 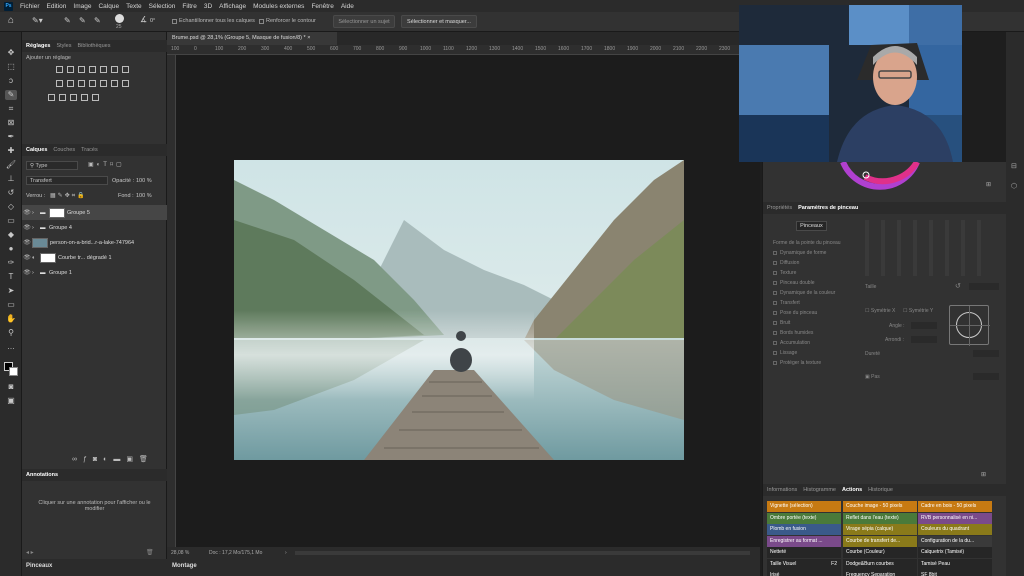 I want to click on tab-actions: Actions, so click(x=852, y=490).